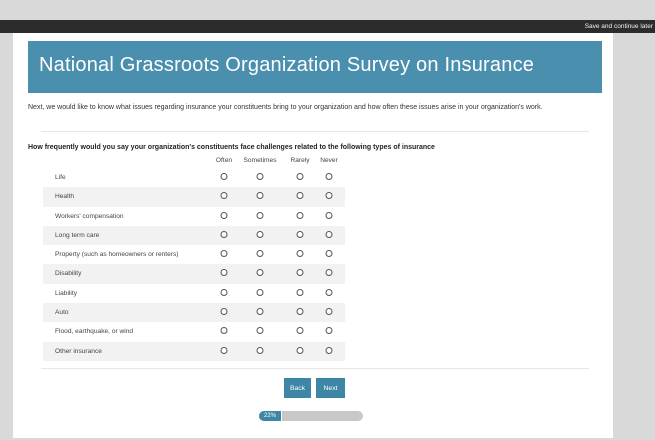 The image size is (655, 440). I want to click on matrix-row-label: Disability, so click(68, 274).